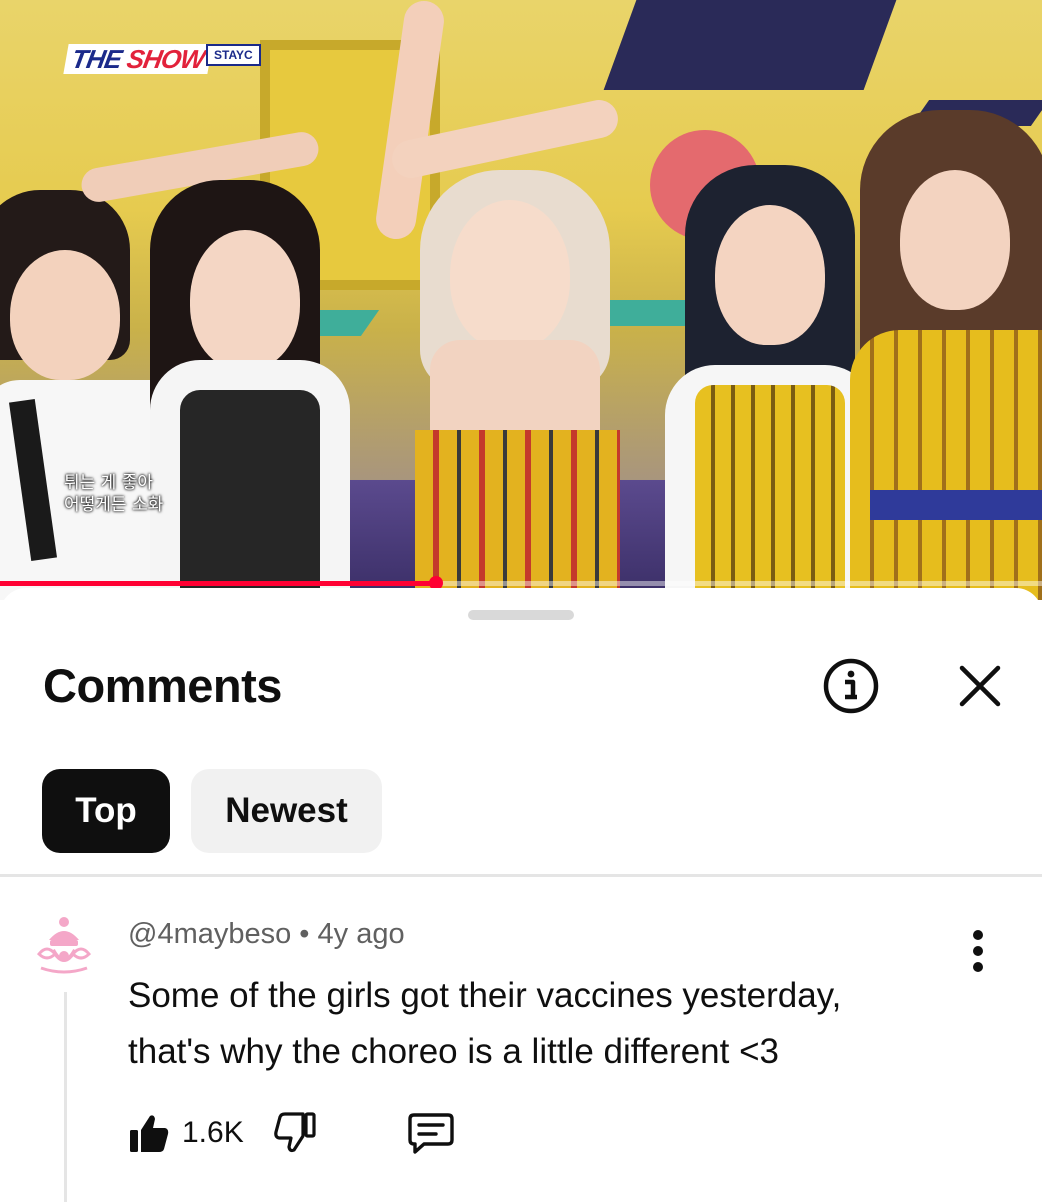  Describe the element at coordinates (361, 934) in the screenshot. I see `comment-age: 4y ago` at that location.